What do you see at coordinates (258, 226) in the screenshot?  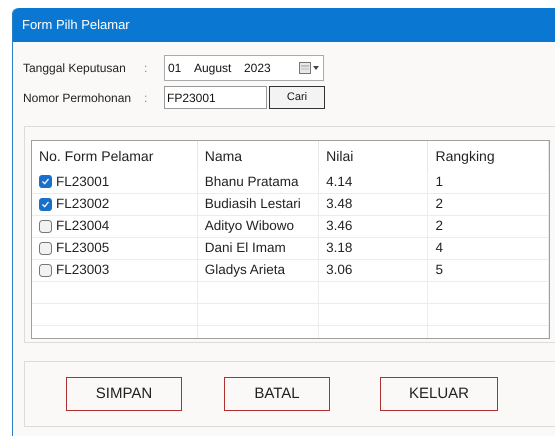 I see `table-cell: Adityo Wibowo` at bounding box center [258, 226].